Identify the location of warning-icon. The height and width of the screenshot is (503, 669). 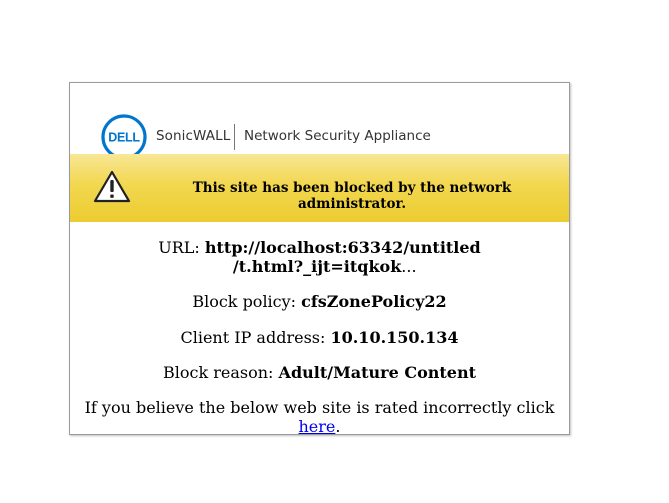
(112, 186).